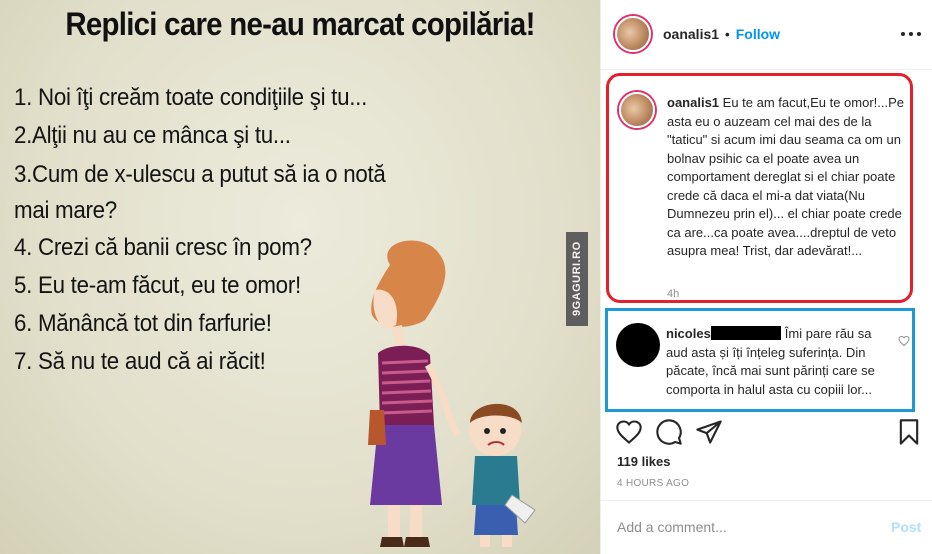  Describe the element at coordinates (65, 210) in the screenshot. I see `image-line: mai mare?` at that location.